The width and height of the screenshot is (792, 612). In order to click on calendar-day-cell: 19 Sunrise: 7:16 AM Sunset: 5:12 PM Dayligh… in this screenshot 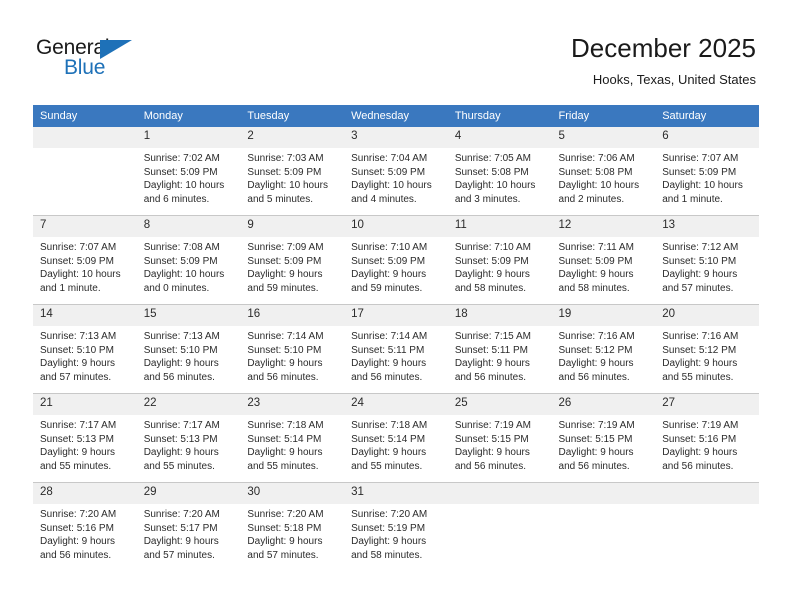, I will do `click(603, 349)`.